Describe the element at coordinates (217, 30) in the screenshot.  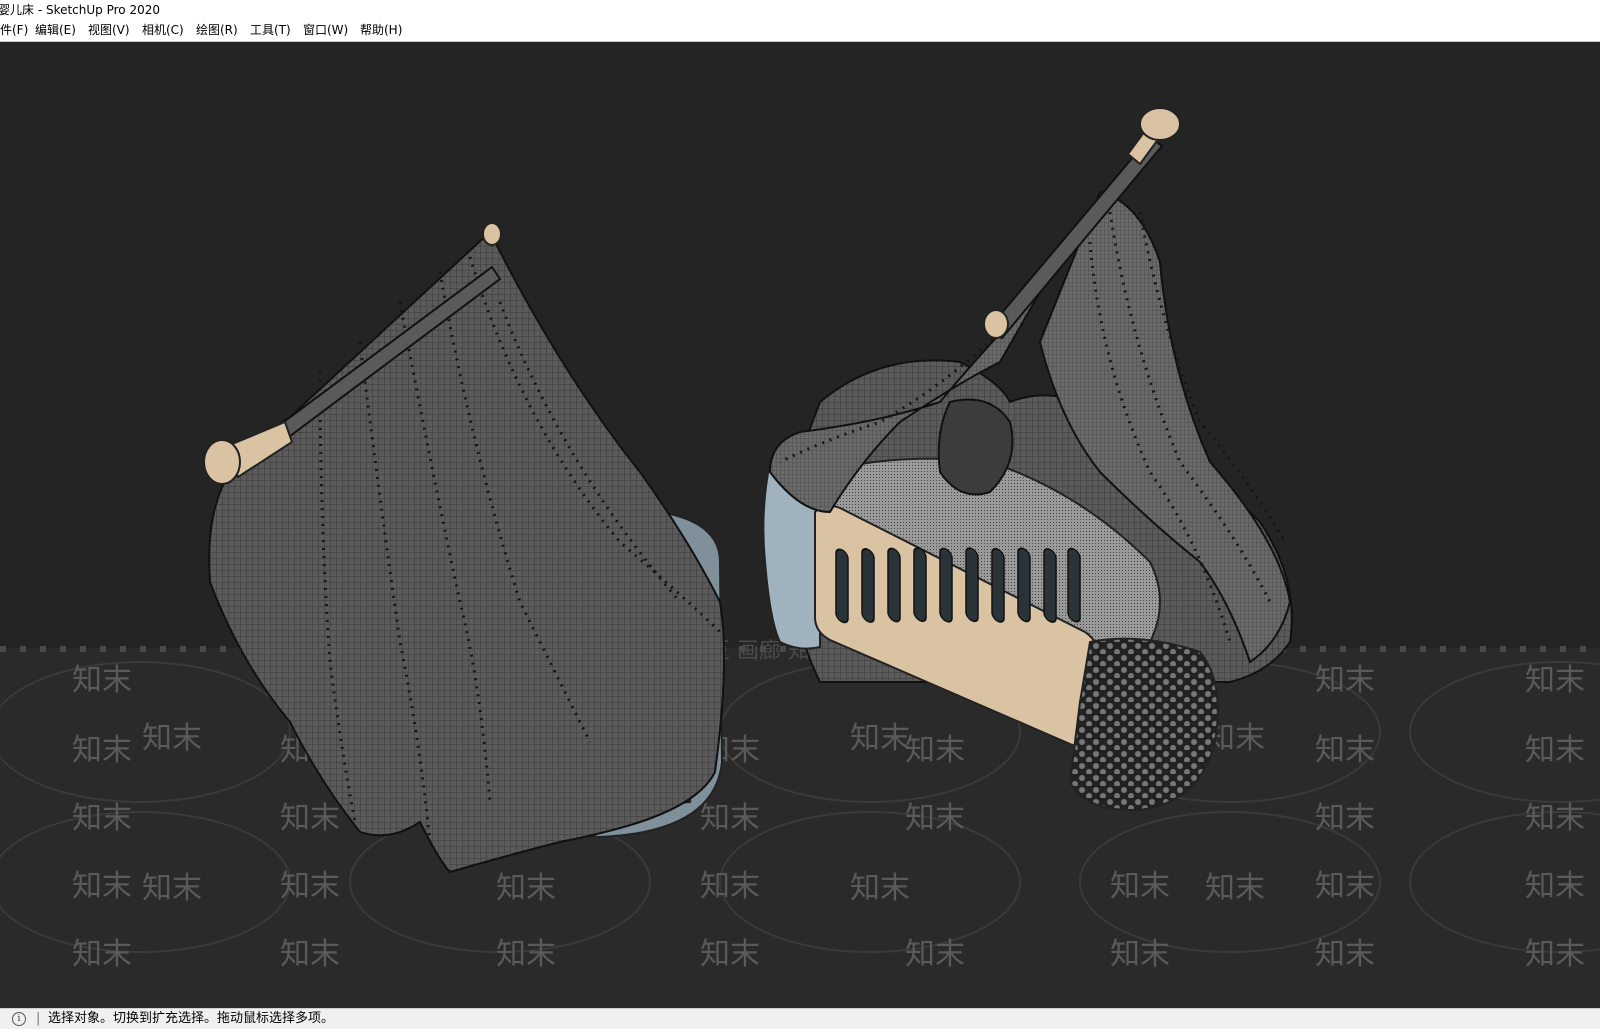
I see `menu-draw: 绘图(R)` at that location.